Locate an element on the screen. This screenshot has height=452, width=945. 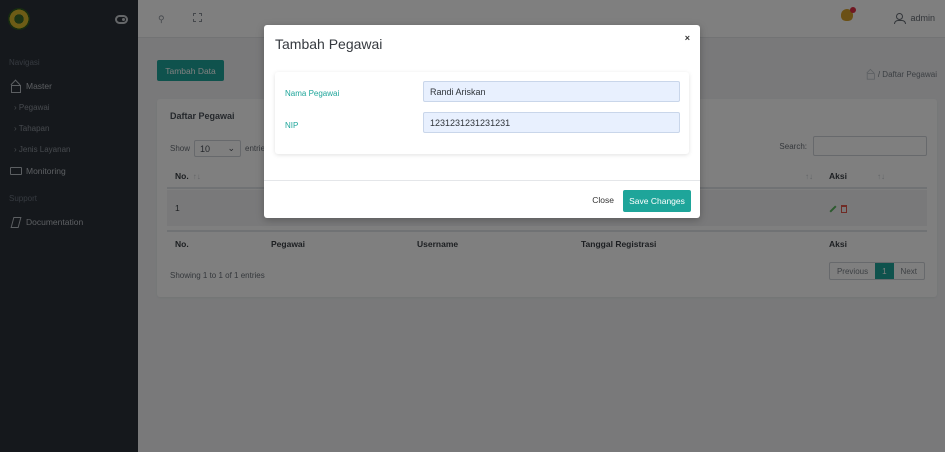
modal-title: Tambah Pegawai is located at coordinates (329, 44).